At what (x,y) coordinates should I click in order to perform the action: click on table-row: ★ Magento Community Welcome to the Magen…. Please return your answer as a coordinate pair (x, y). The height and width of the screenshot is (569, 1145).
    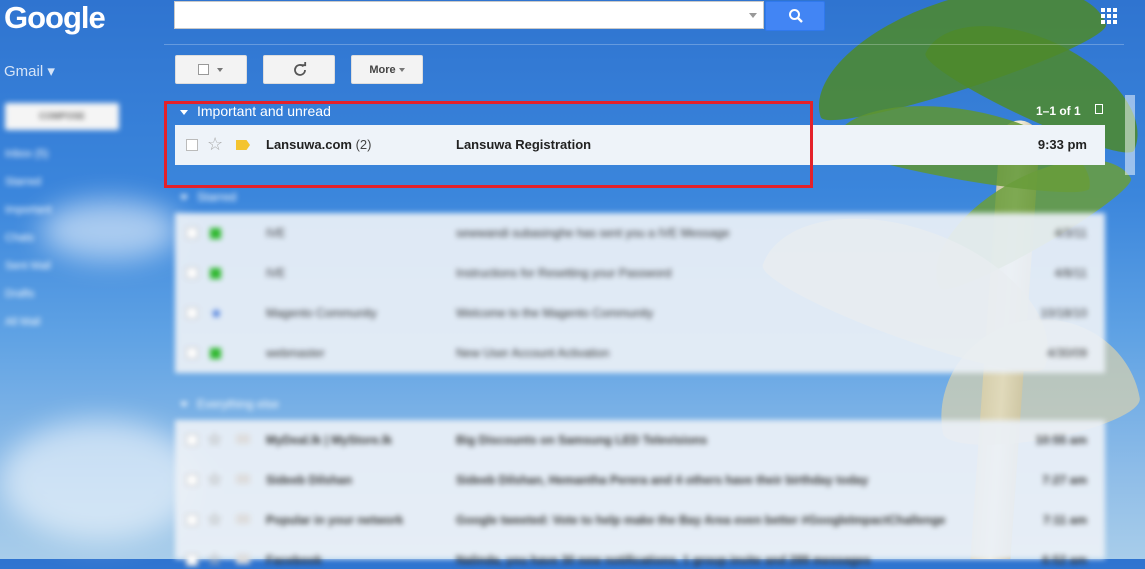
    Looking at the image, I should click on (640, 313).